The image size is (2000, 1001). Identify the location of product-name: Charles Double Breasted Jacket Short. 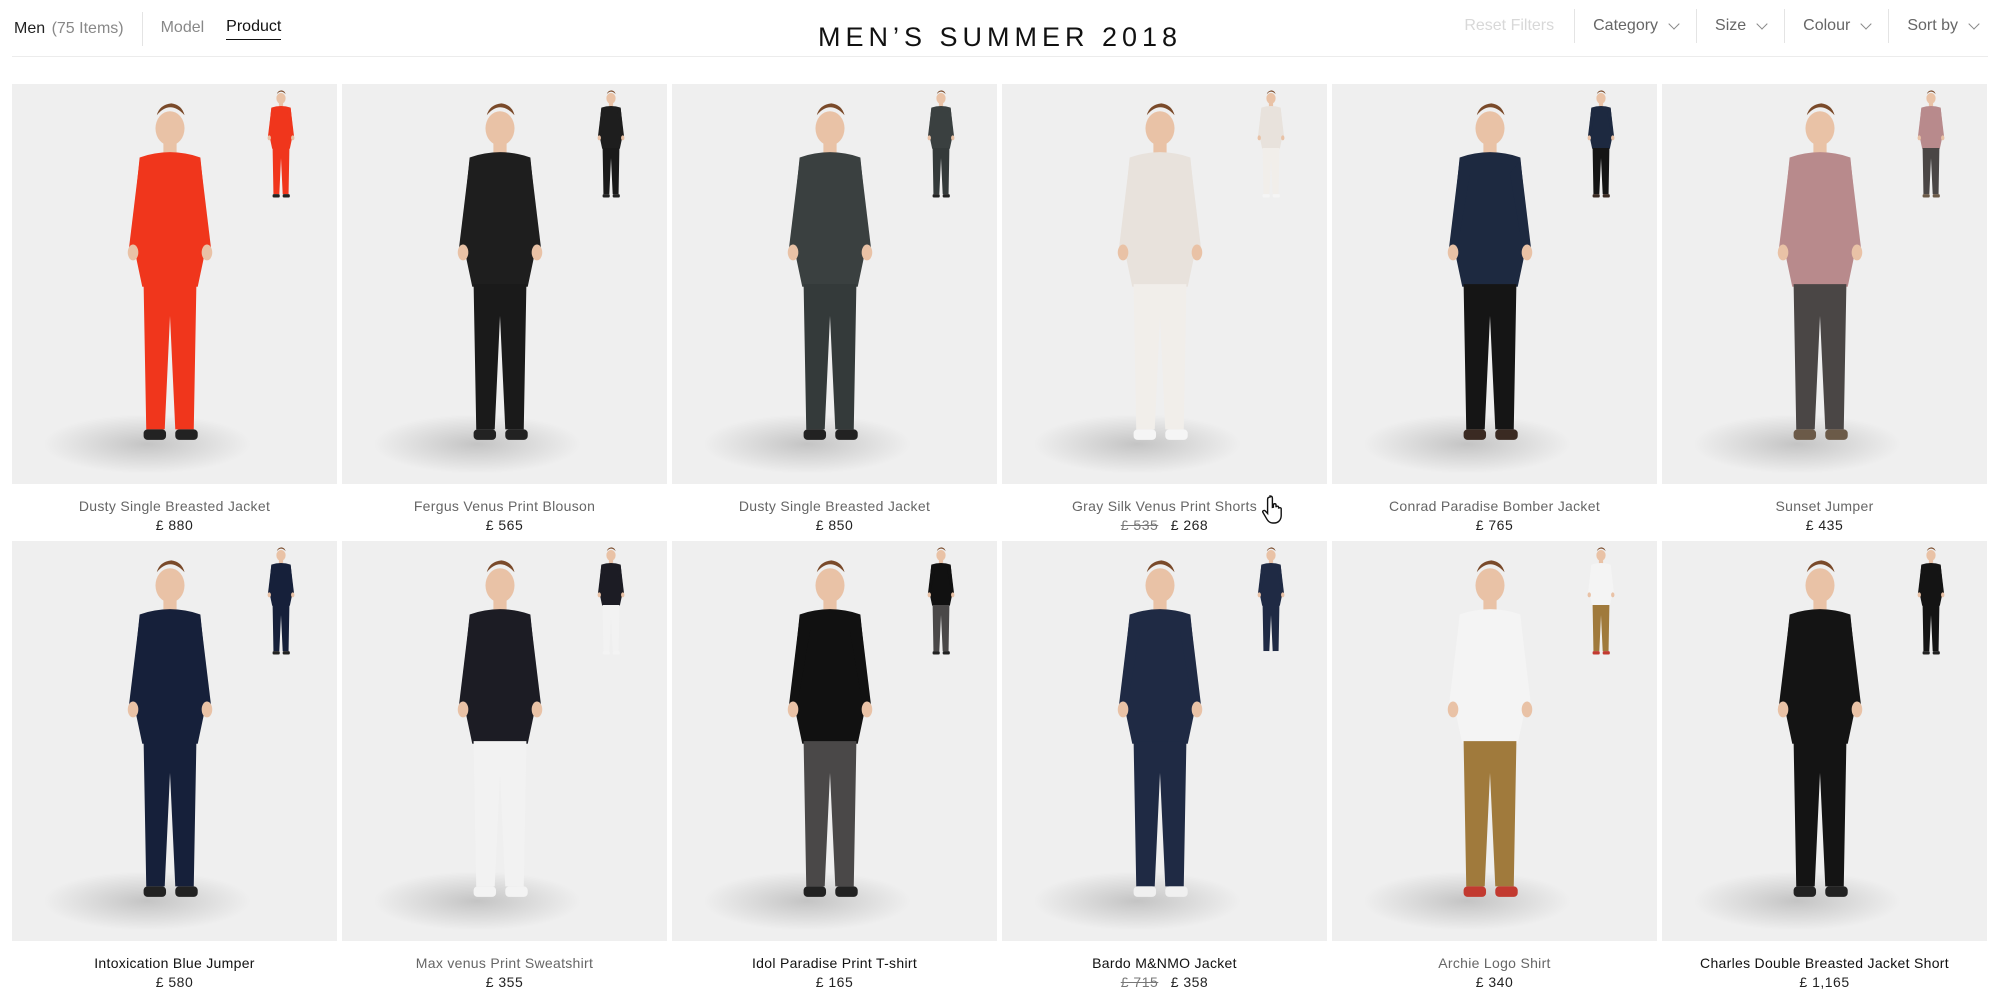
(1824, 963).